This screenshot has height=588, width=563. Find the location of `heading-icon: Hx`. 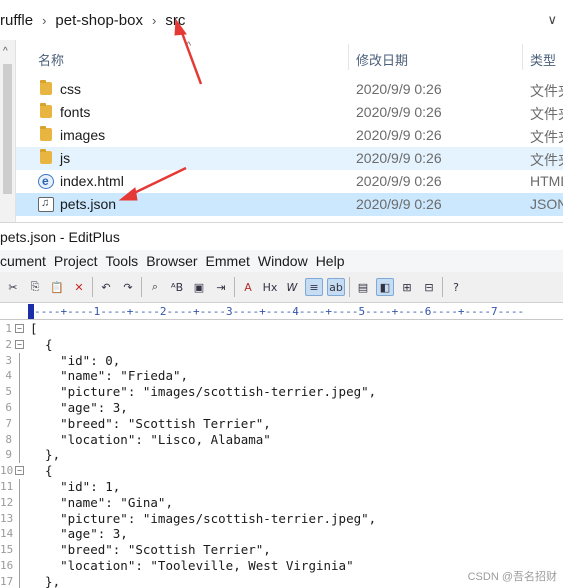

heading-icon: Hx is located at coordinates (270, 287).